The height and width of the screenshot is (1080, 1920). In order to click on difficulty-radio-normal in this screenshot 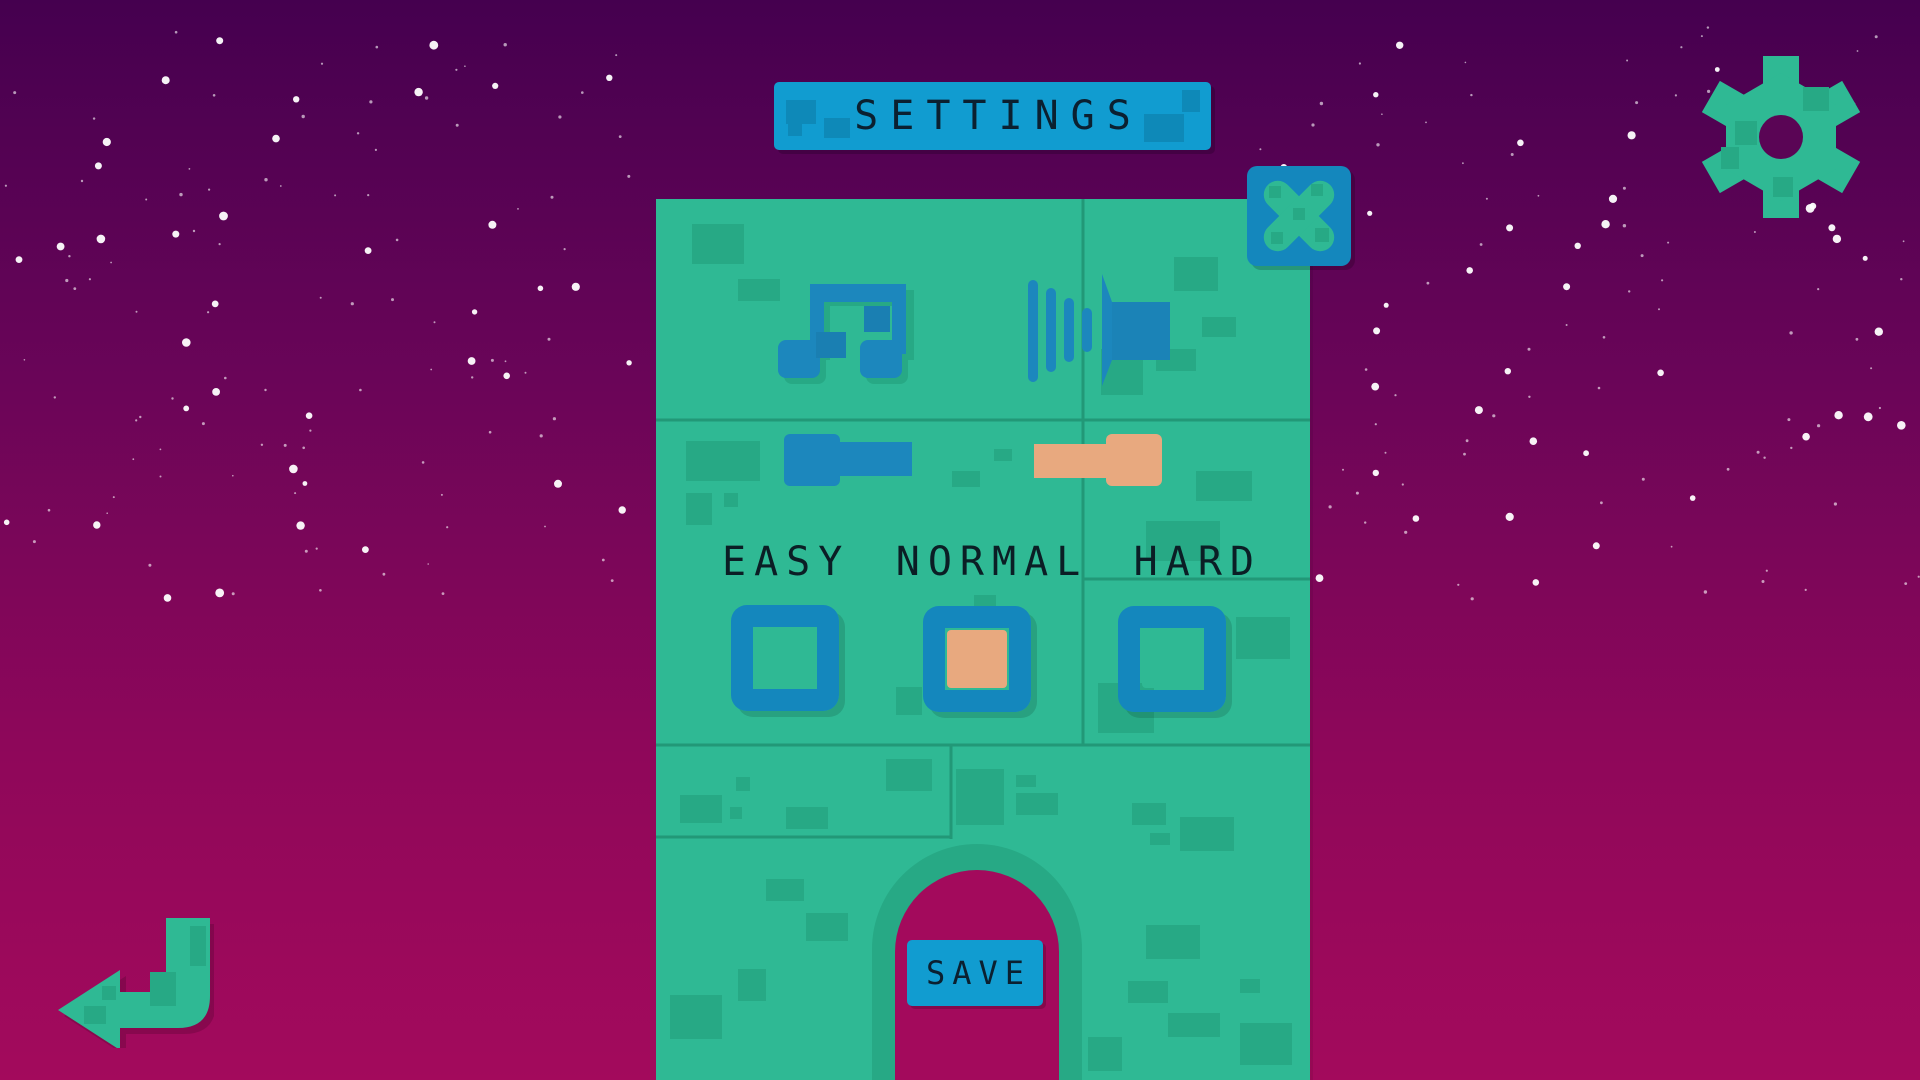, I will do `click(977, 659)`.